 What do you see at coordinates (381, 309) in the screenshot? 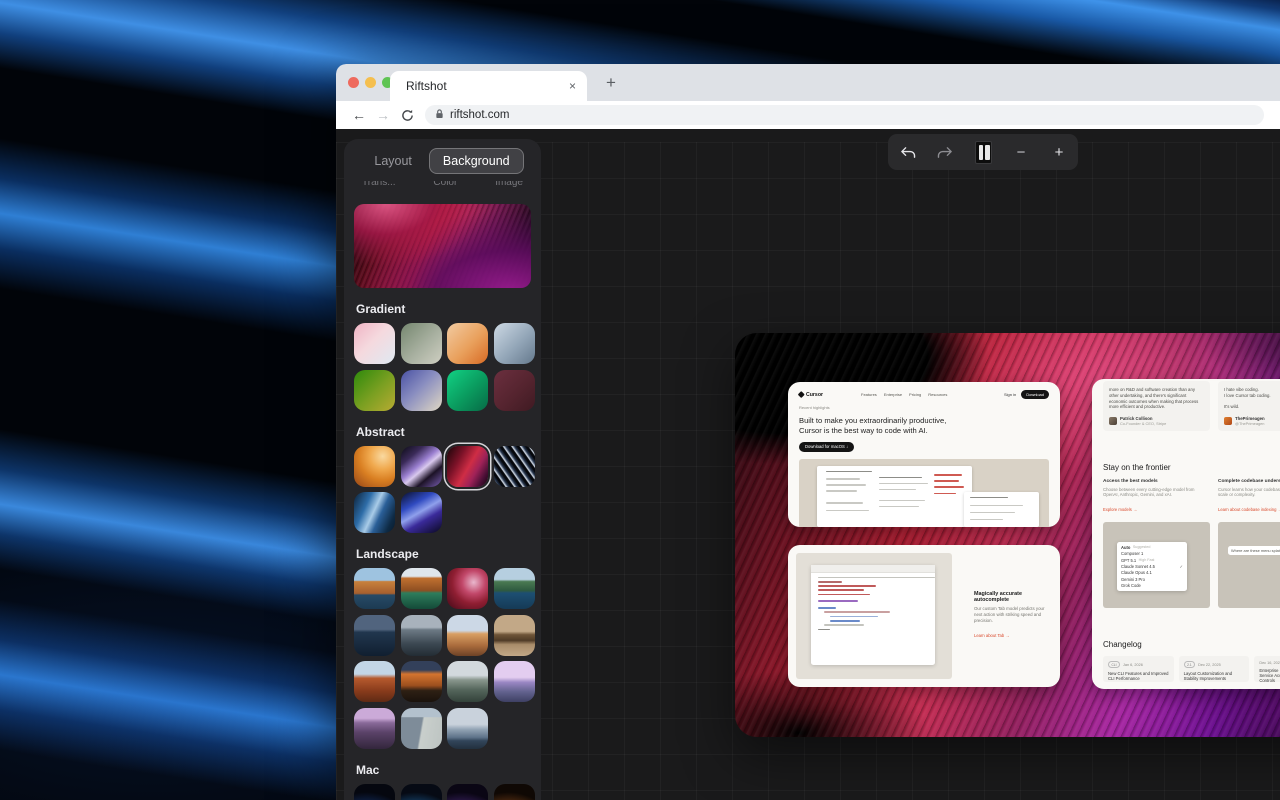
I see `section-title-gradient: Gradient` at bounding box center [381, 309].